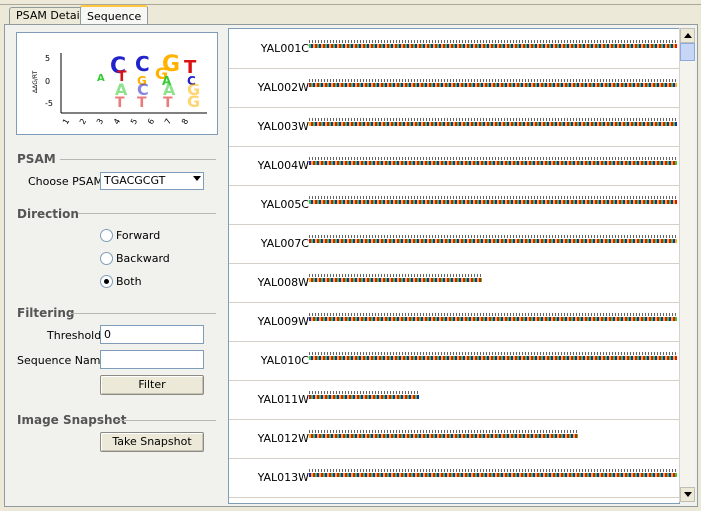 Image resolution: width=701 pixels, height=511 pixels. What do you see at coordinates (687, 52) in the screenshot?
I see `scroll-thumb` at bounding box center [687, 52].